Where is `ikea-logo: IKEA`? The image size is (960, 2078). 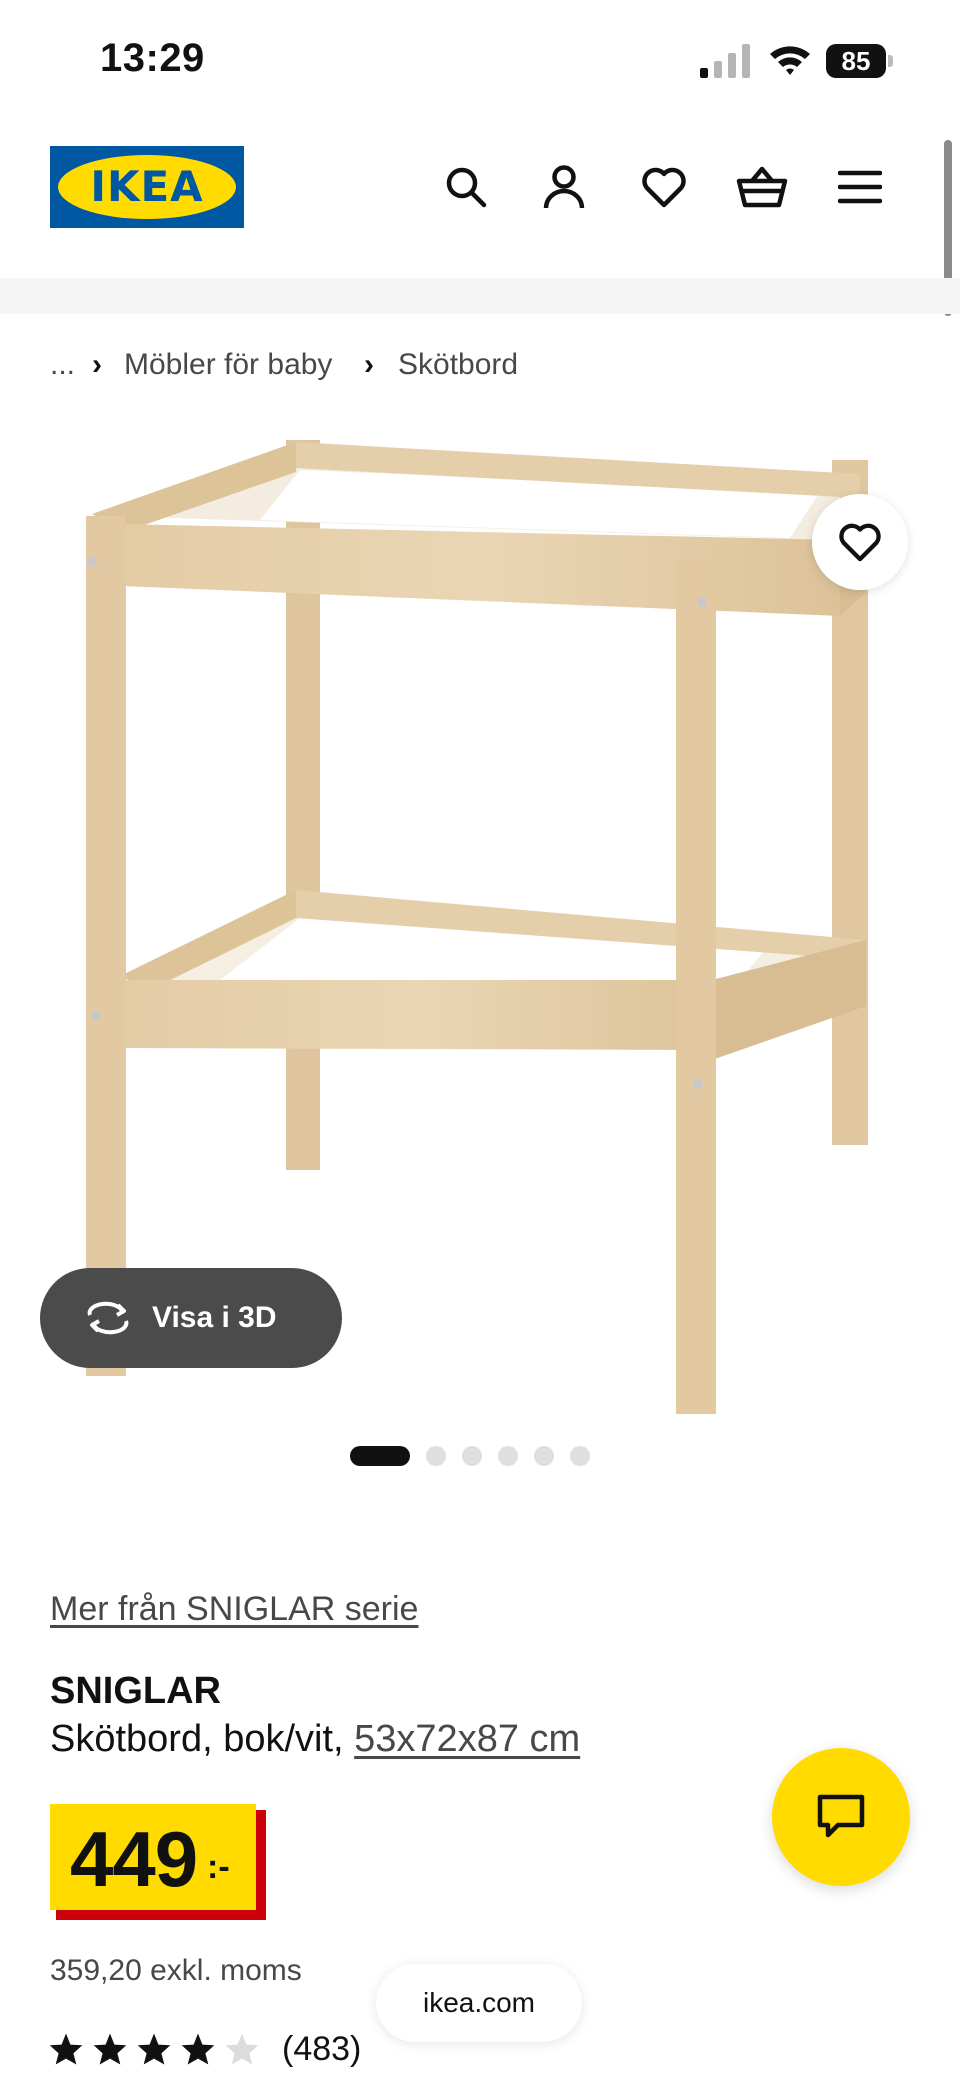
ikea-logo: IKEA is located at coordinates (147, 187).